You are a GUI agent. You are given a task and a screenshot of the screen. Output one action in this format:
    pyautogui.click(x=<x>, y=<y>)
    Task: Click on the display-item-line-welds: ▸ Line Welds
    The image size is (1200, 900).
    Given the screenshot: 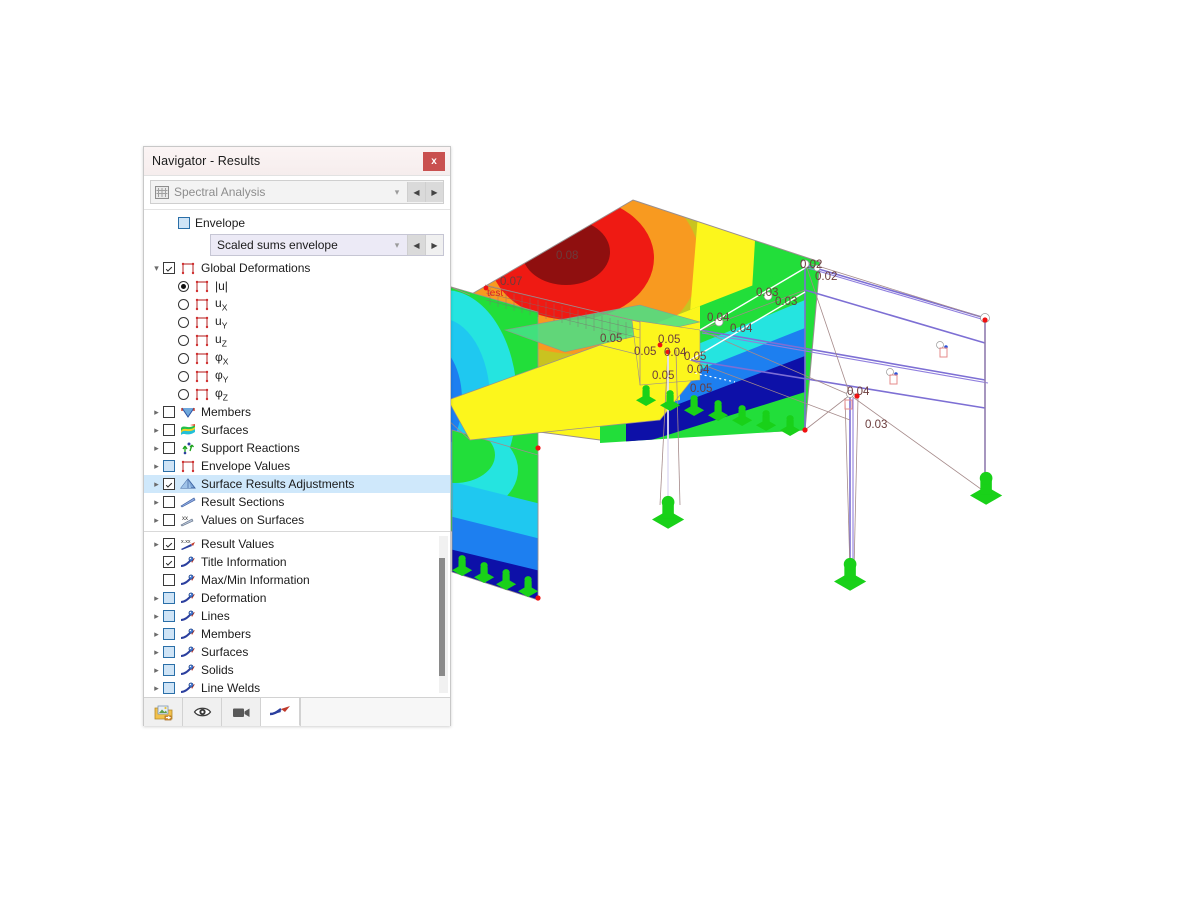 What is the action you would take?
    pyautogui.click(x=297, y=688)
    